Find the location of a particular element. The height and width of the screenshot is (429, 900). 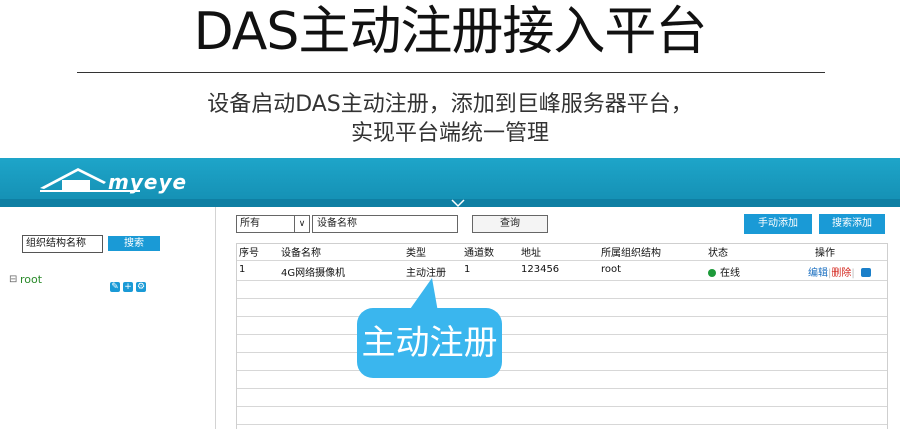

add-node-icon: + is located at coordinates (128, 287).